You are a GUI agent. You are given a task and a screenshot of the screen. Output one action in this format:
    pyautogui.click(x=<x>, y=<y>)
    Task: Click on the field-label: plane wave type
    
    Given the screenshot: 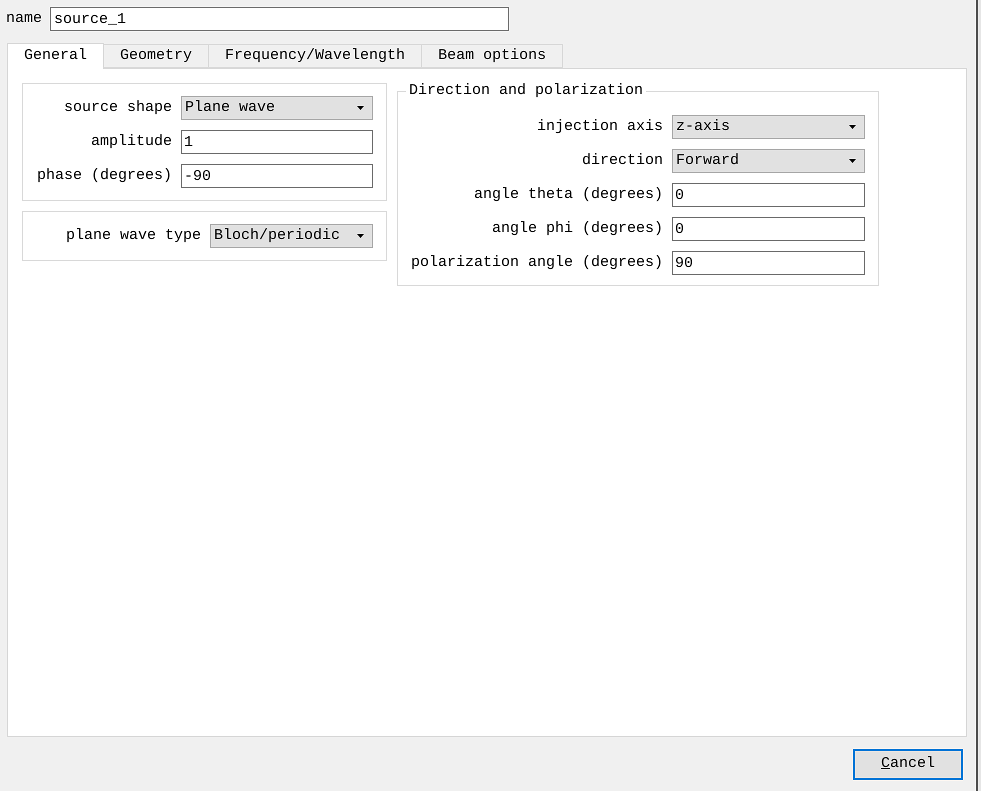 What is the action you would take?
    pyautogui.click(x=132, y=236)
    